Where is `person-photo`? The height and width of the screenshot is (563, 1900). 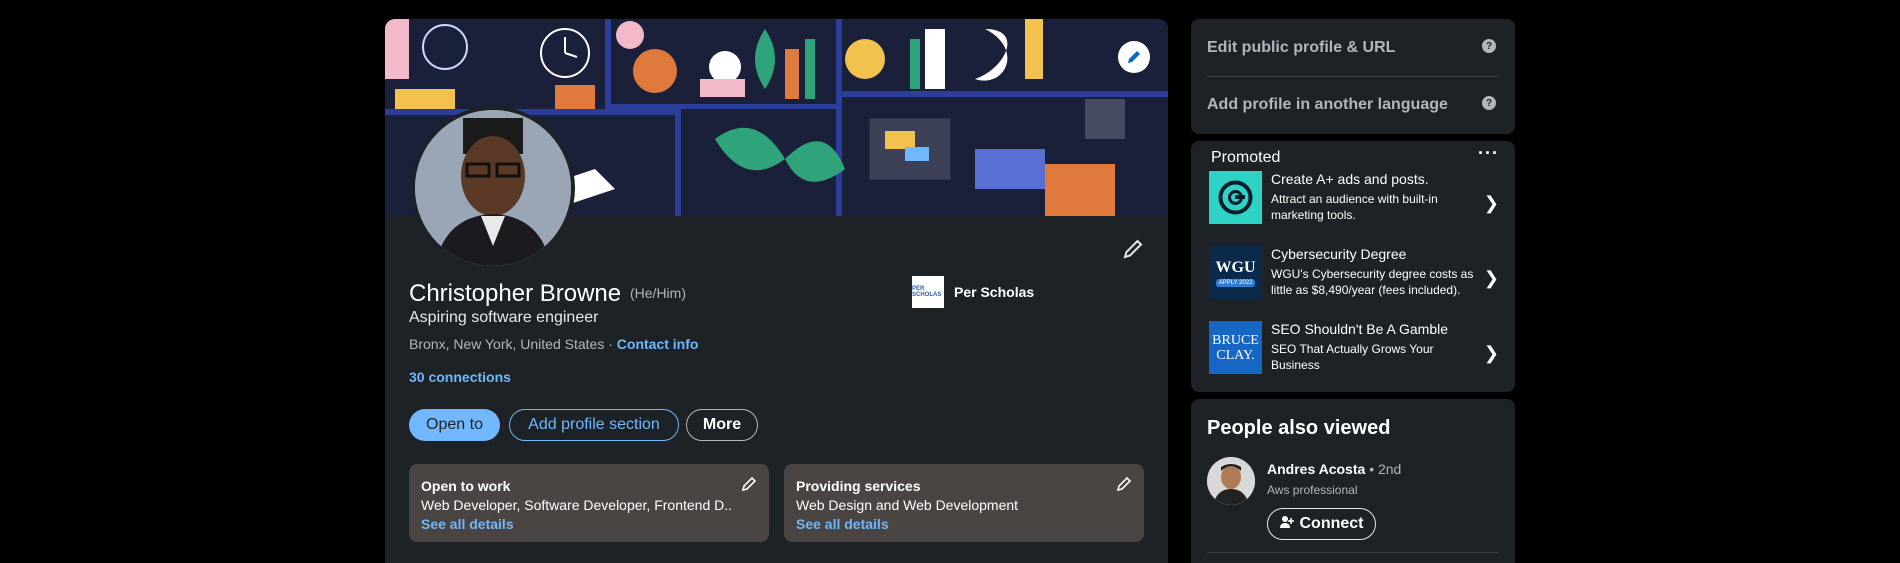
person-photo is located at coordinates (1231, 481).